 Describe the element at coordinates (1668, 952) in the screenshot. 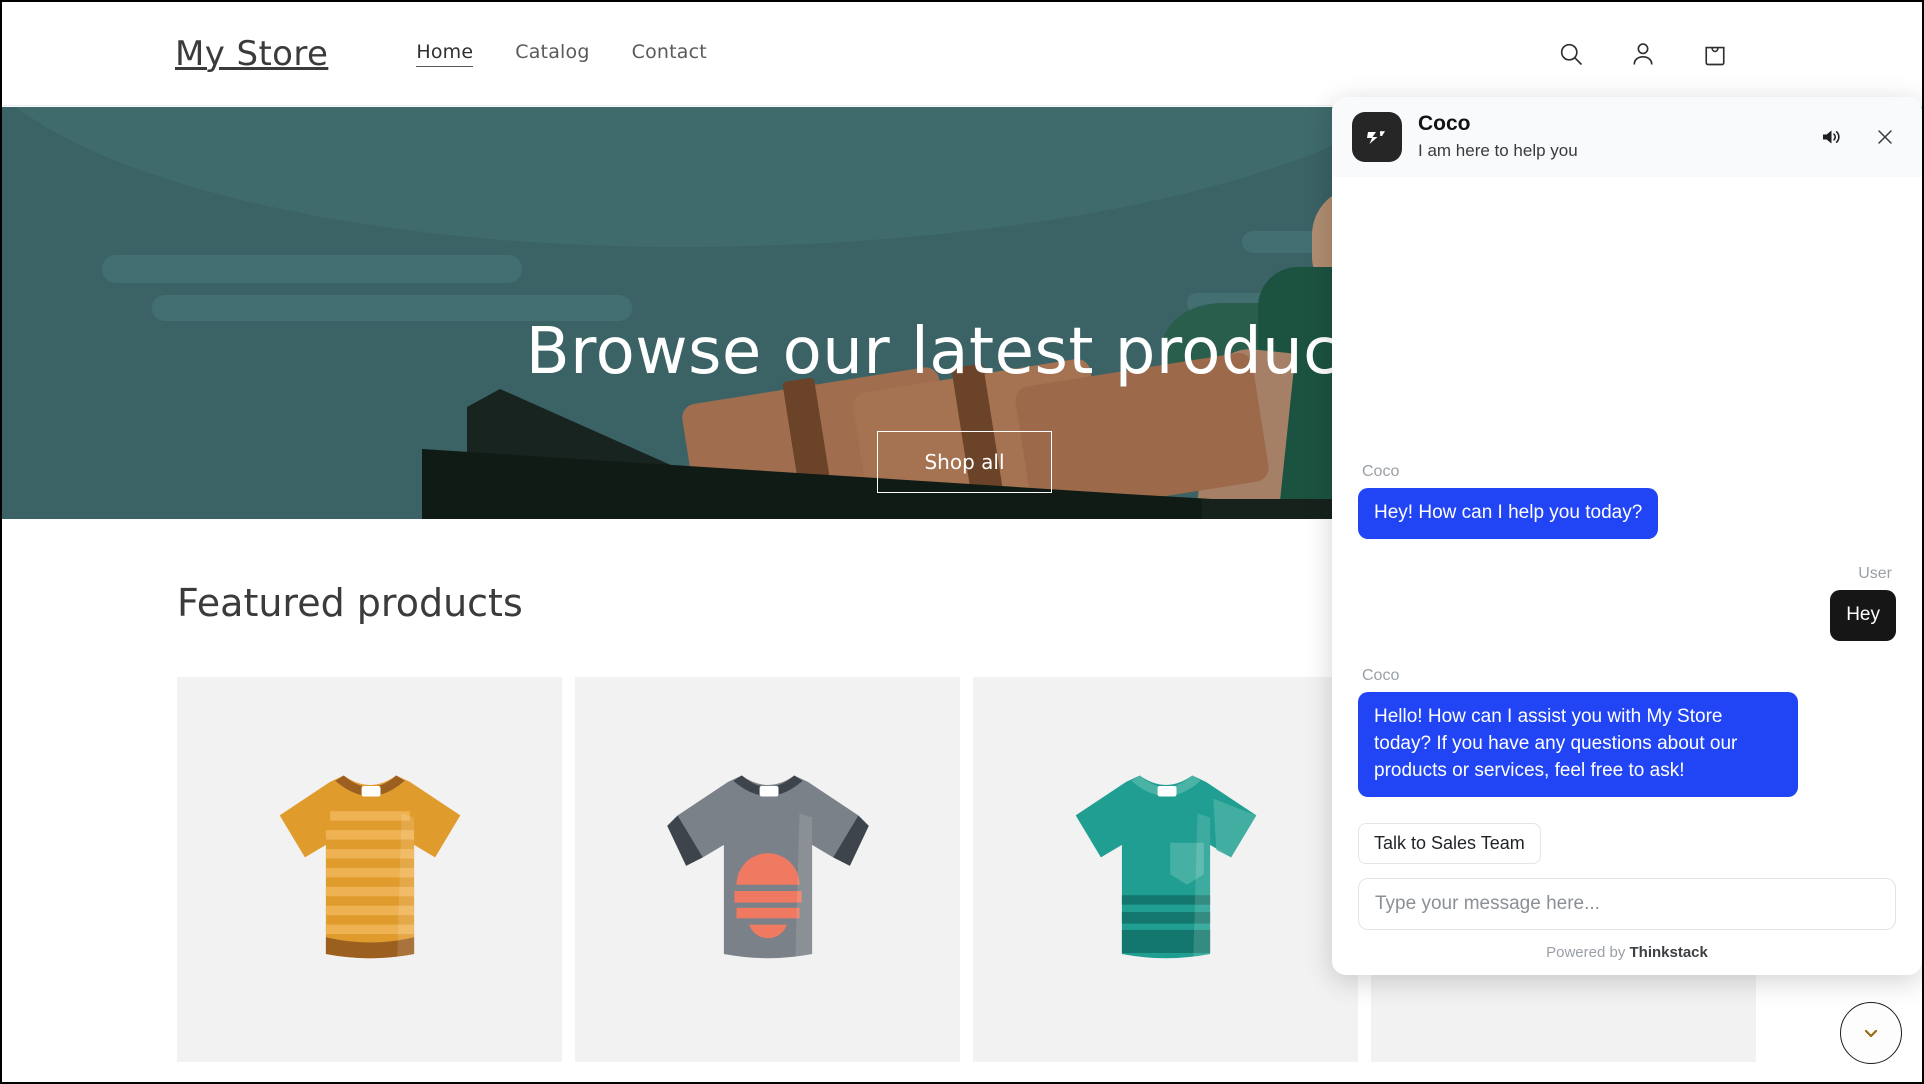

I see `chat-powered-brand: Thinkstack` at that location.